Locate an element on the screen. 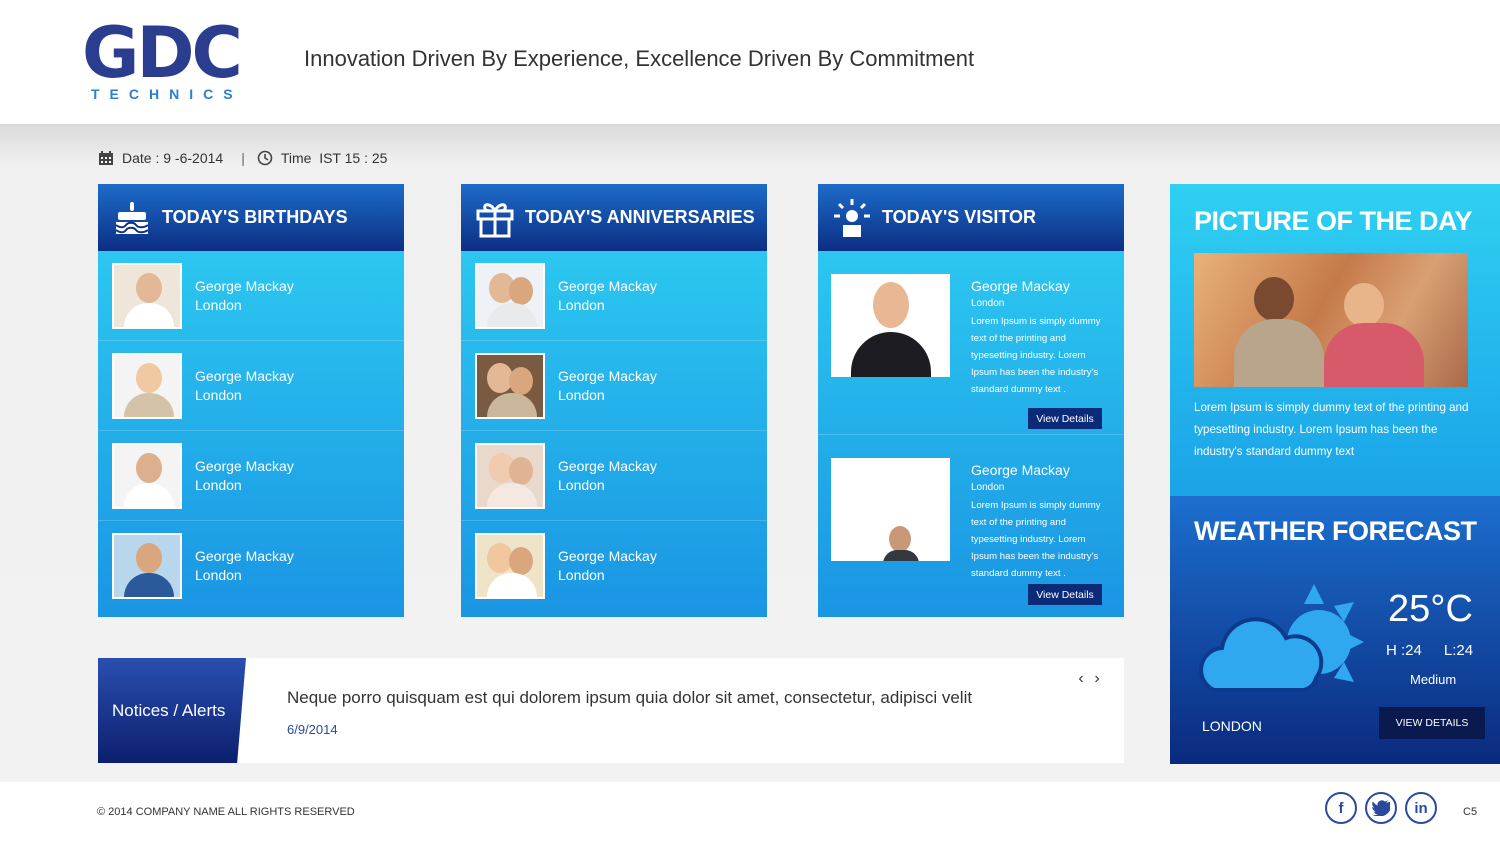 Image resolution: width=1500 pixels, height=844 pixels. weather-view-details-button: VIEW DETAILS is located at coordinates (1432, 723).